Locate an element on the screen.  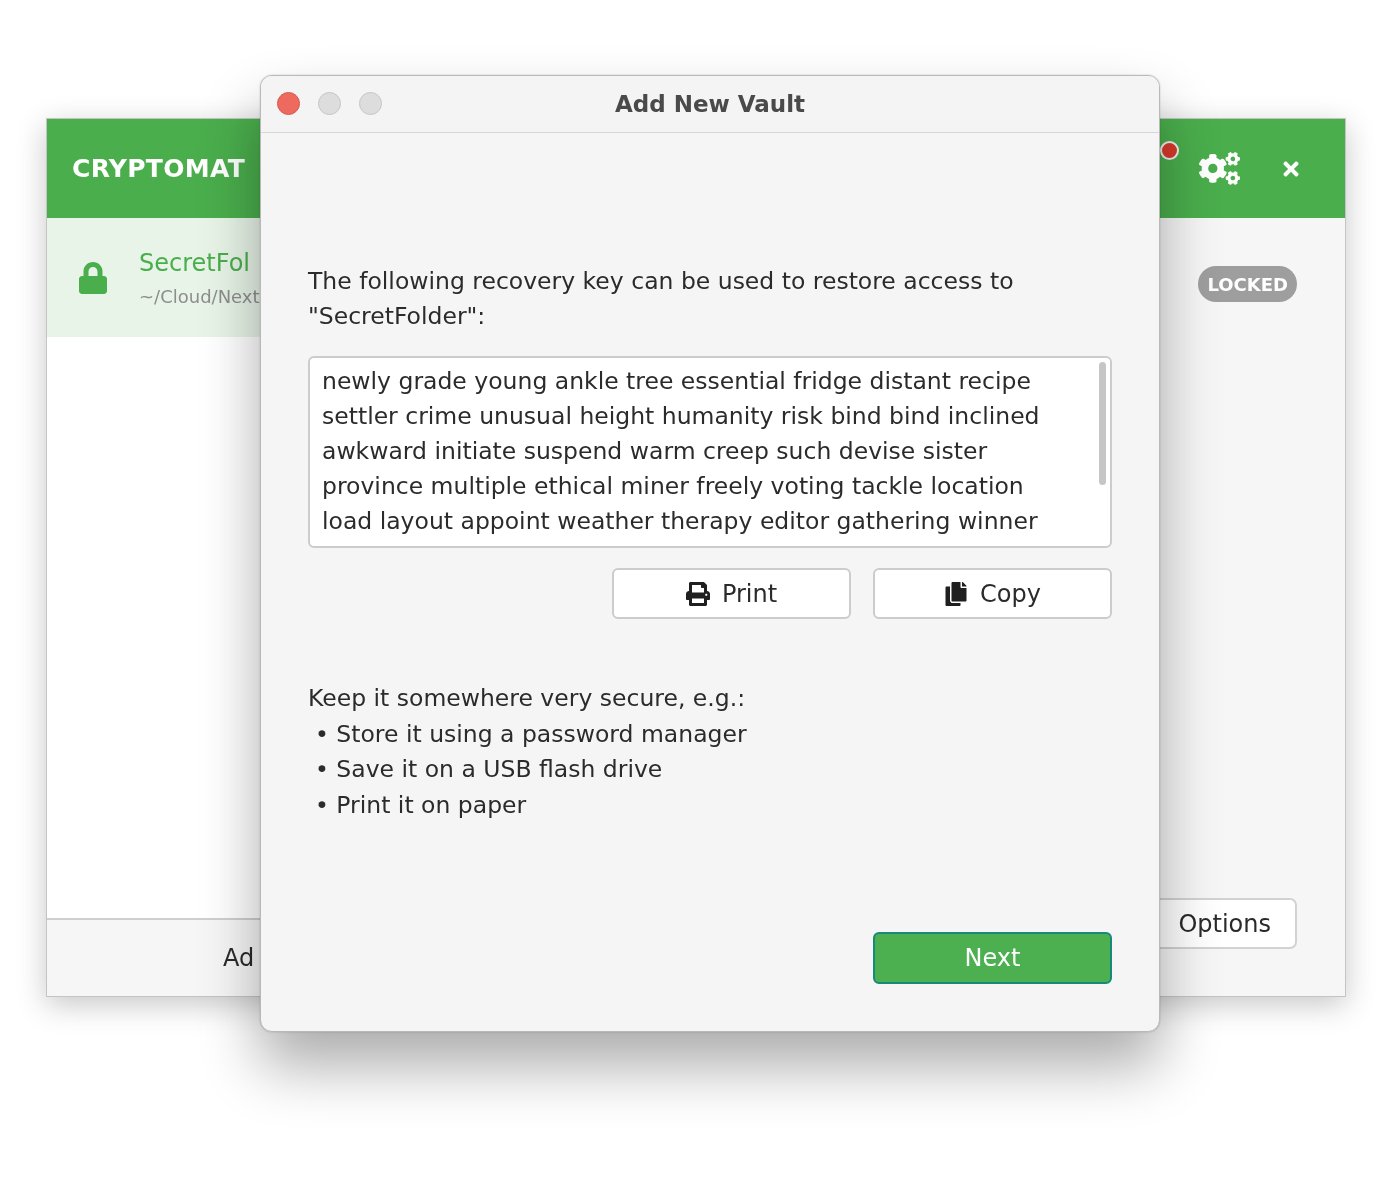
tip-item: • Save it on a USB flash drive is located at coordinates (489, 769).